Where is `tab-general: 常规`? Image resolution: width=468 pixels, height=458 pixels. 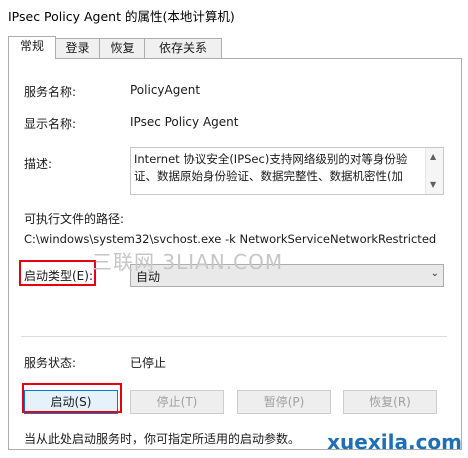 tab-general: 常规 is located at coordinates (32, 47).